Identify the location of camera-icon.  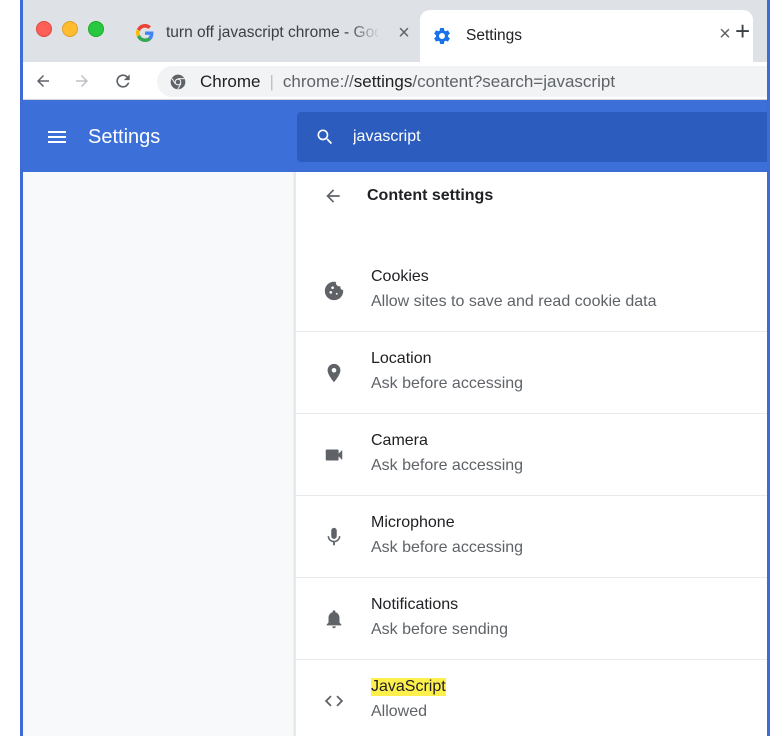
(334, 455).